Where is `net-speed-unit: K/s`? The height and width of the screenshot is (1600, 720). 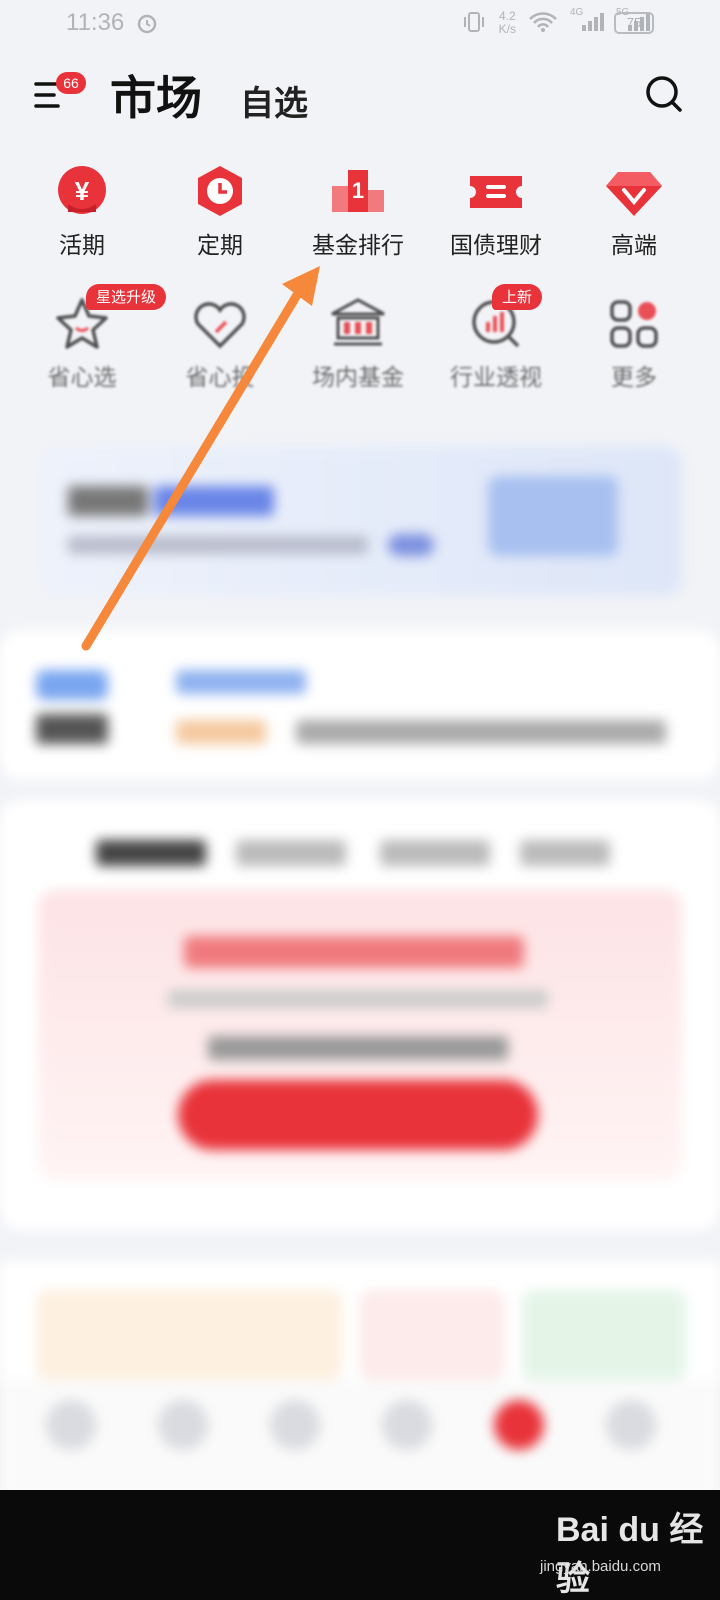 net-speed-unit: K/s is located at coordinates (507, 29).